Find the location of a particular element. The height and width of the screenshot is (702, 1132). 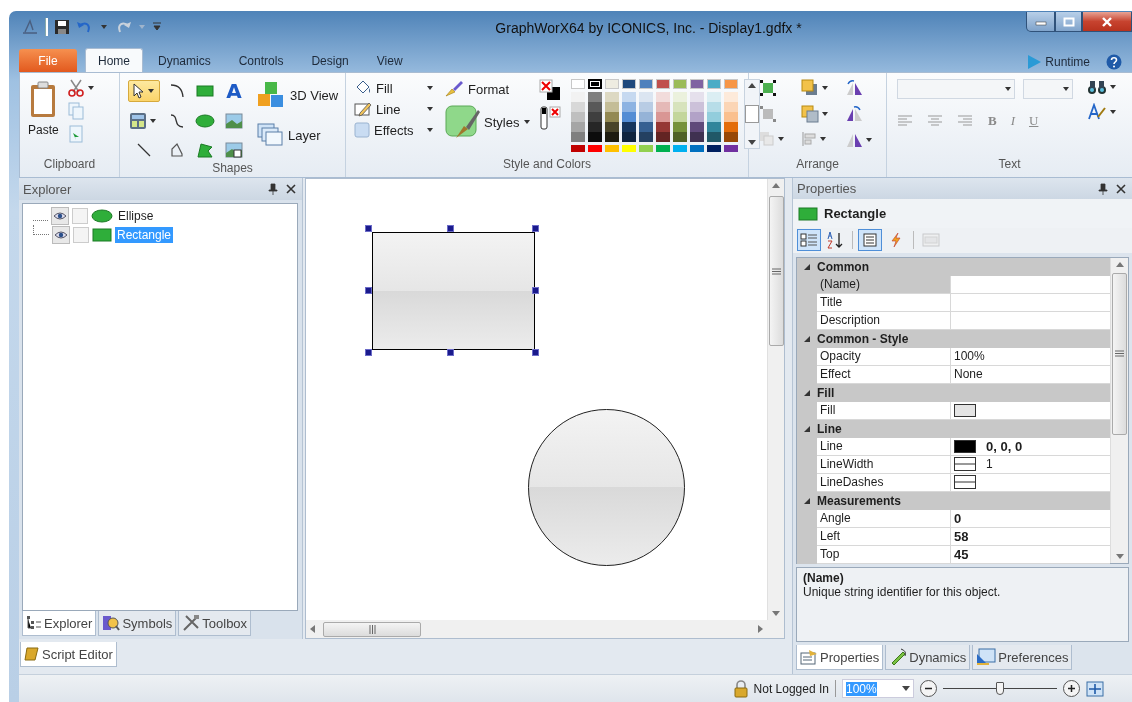

styles-button: Styles is located at coordinates (482, 122).